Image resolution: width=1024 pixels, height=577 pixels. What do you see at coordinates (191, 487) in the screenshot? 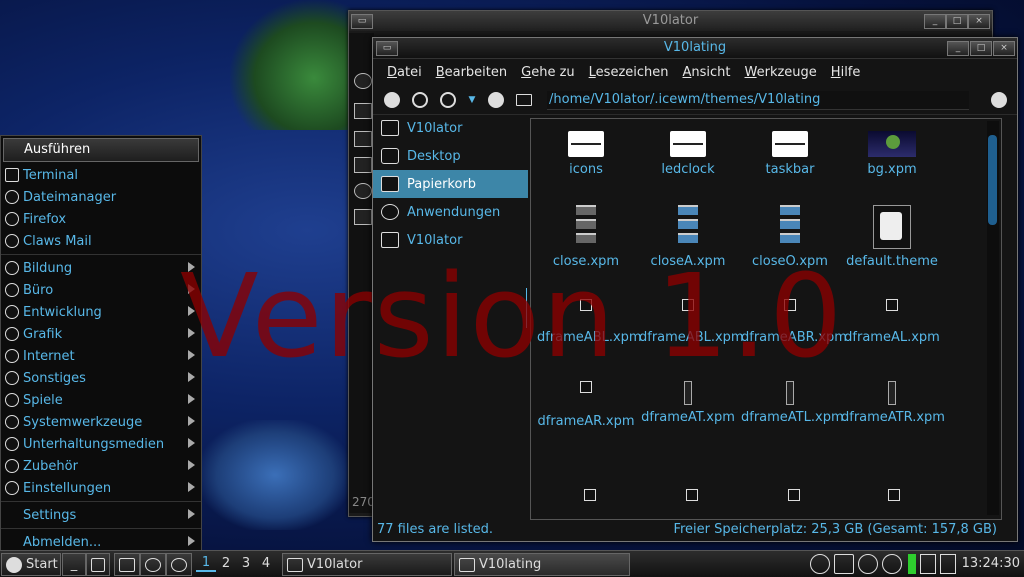
I see `submenu-arrow-icon` at bounding box center [191, 487].